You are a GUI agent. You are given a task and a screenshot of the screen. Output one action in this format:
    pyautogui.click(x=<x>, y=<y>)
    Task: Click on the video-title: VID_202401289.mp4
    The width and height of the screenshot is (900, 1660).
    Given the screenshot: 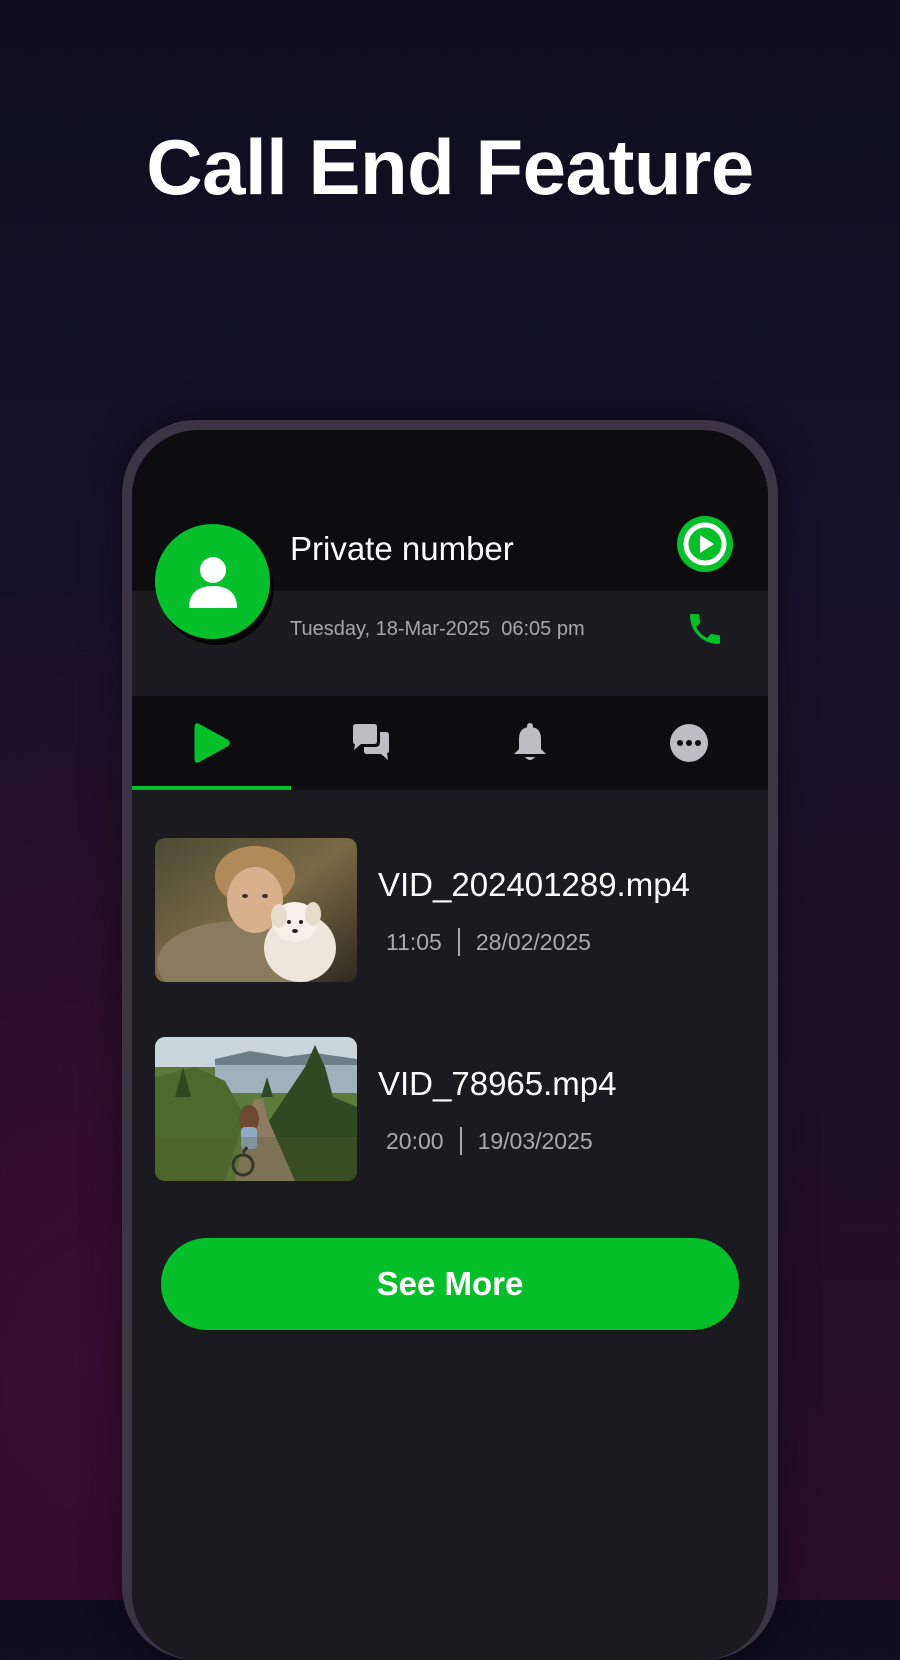 What is the action you would take?
    pyautogui.click(x=534, y=884)
    